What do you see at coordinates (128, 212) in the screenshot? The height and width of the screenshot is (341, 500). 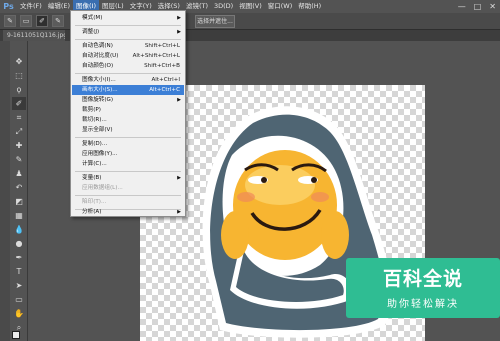 I see `menu-item-analysis: 分析(A) ▶` at bounding box center [128, 212].